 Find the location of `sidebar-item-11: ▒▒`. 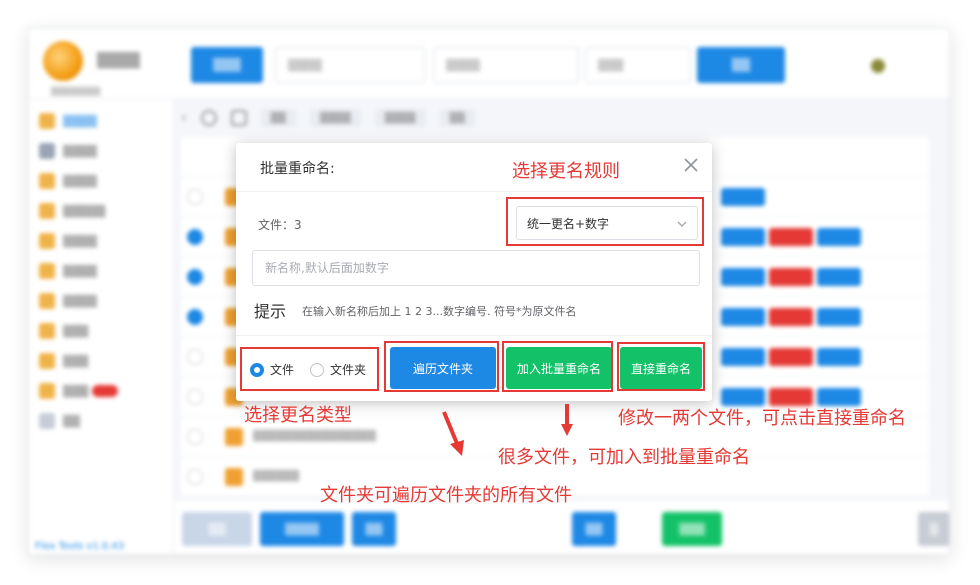

sidebar-item-11: ▒▒ is located at coordinates (59, 421).